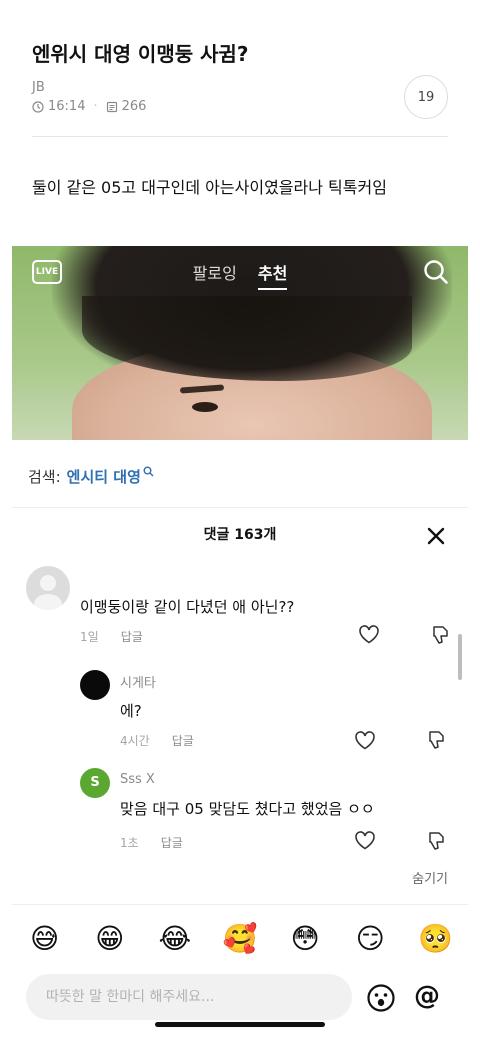 This screenshot has width=480, height=1039. Describe the element at coordinates (67, 106) in the screenshot. I see `post-time: 16:14` at that location.